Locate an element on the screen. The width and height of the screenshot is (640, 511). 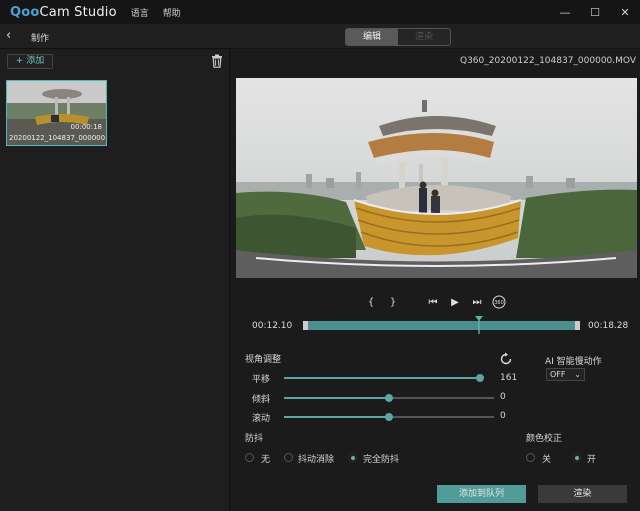
pan-slider-fill is located at coordinates (382, 378).